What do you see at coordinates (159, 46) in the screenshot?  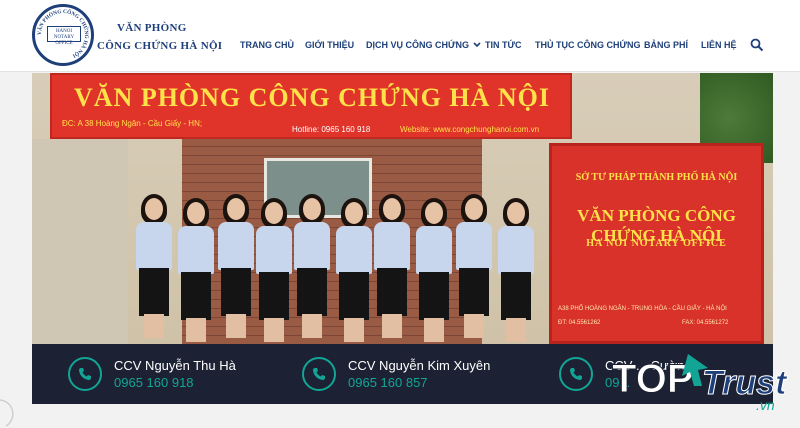 I see `brand-line-2: CÔNG CHỨNG HÀ NỘI` at bounding box center [159, 46].